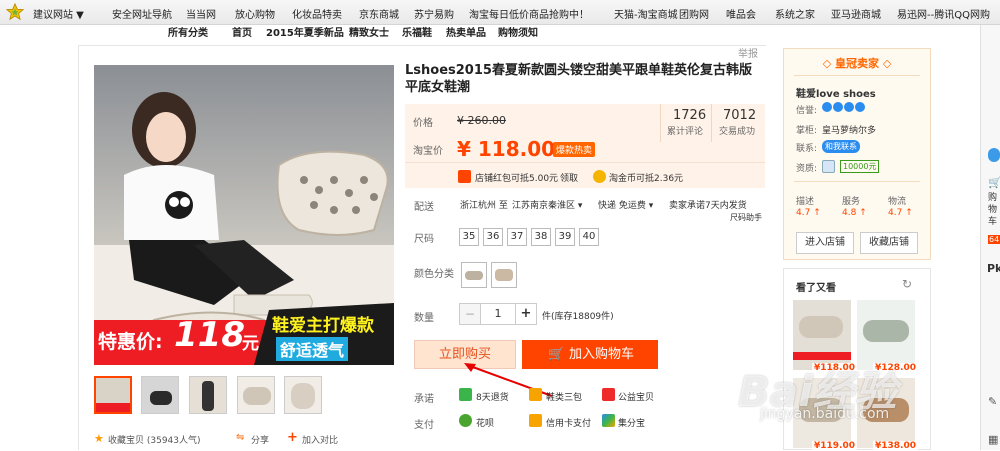  Describe the element at coordinates (242, 31) in the screenshot. I see `store-nav-home: 首页` at that location.